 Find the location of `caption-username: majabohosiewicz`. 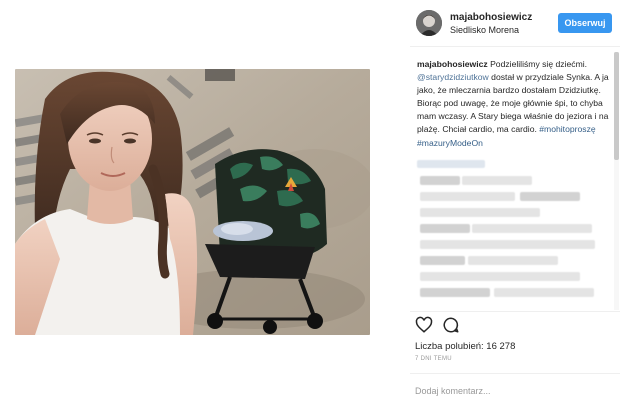

caption-username: majabohosiewicz is located at coordinates (452, 64).